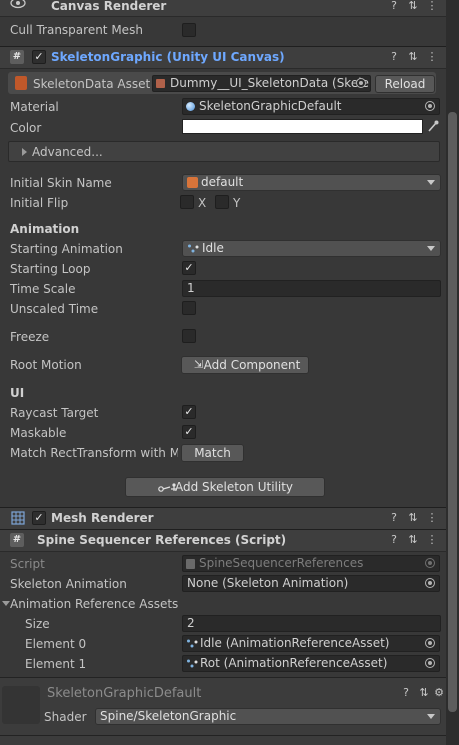 Image resolution: width=459 pixels, height=745 pixels. Describe the element at coordinates (54, 309) in the screenshot. I see `unscaled-time-label: Unscaled Time` at that location.